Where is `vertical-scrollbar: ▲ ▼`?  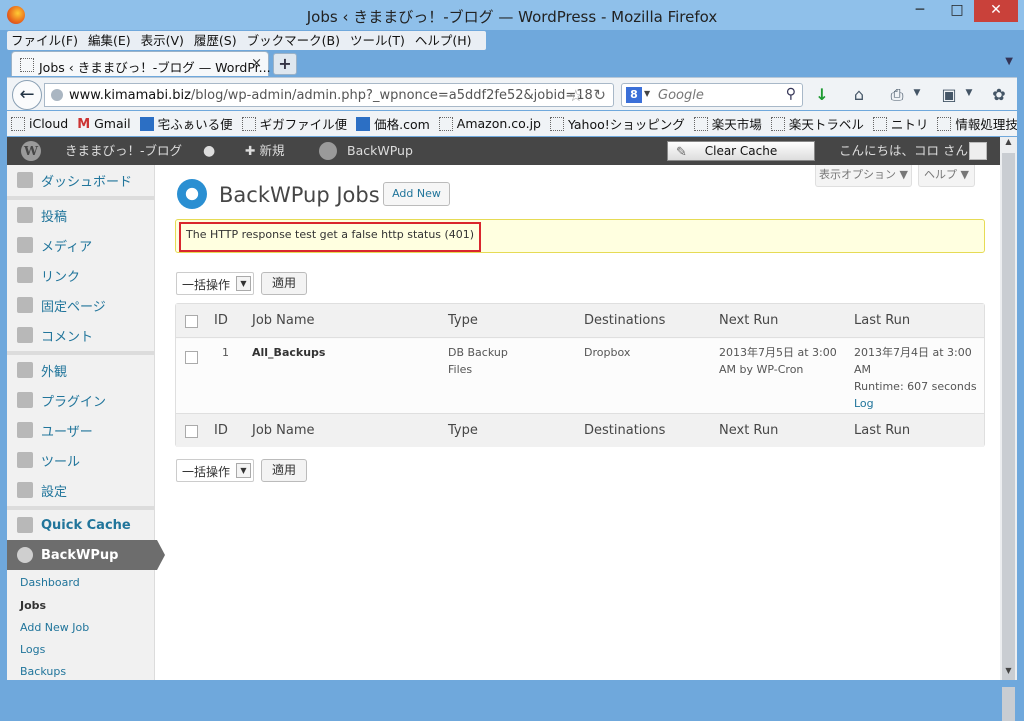 vertical-scrollbar: ▲ ▼ is located at coordinates (1008, 429).